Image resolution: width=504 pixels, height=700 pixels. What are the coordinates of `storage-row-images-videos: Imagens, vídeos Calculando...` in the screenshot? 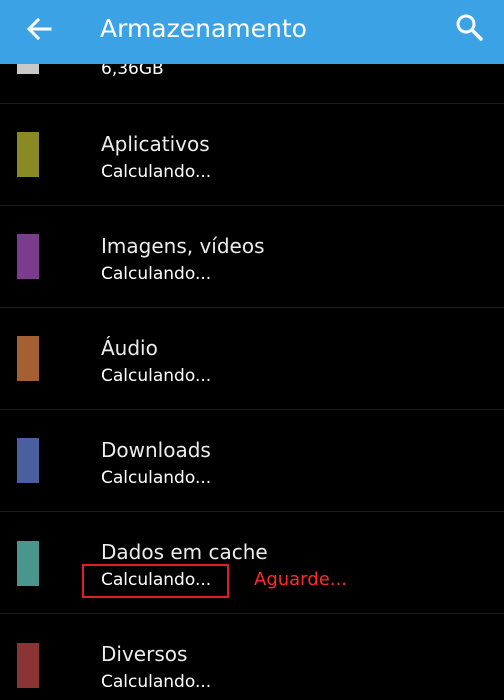 It's located at (252, 257).